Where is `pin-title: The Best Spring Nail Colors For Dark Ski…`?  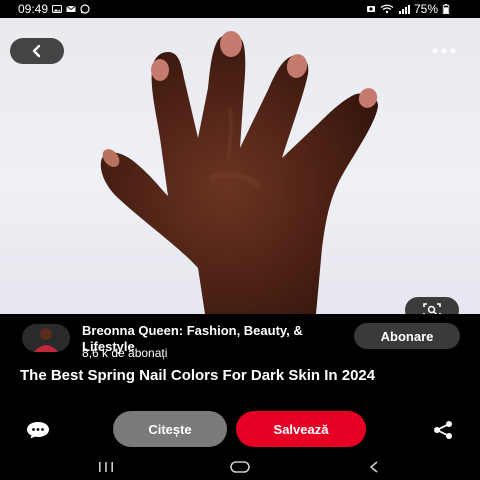 pin-title: The Best Spring Nail Colors For Dark Ski… is located at coordinates (198, 375).